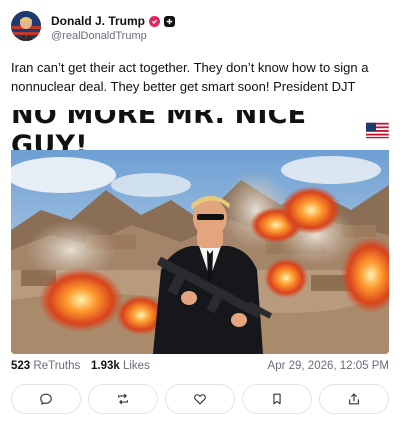  Describe the element at coordinates (26, 26) in the screenshot. I see `avatar` at that location.